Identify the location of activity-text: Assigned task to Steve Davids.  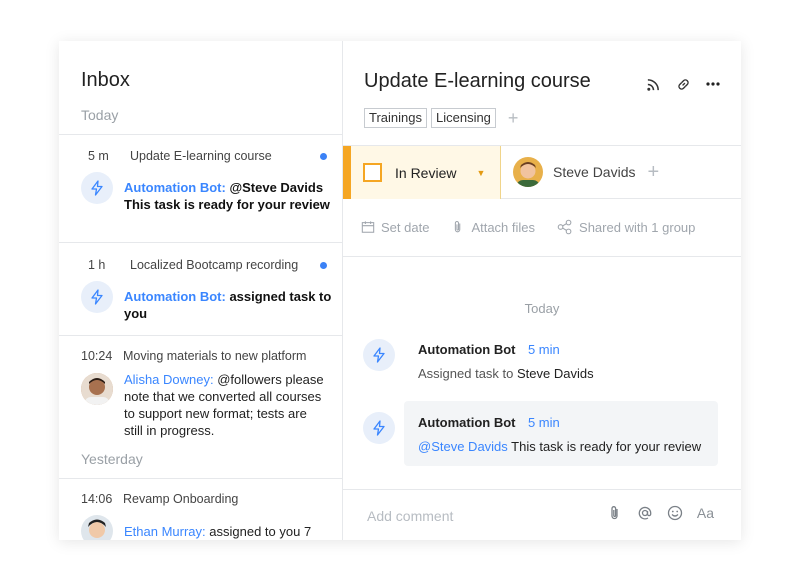
(506, 373).